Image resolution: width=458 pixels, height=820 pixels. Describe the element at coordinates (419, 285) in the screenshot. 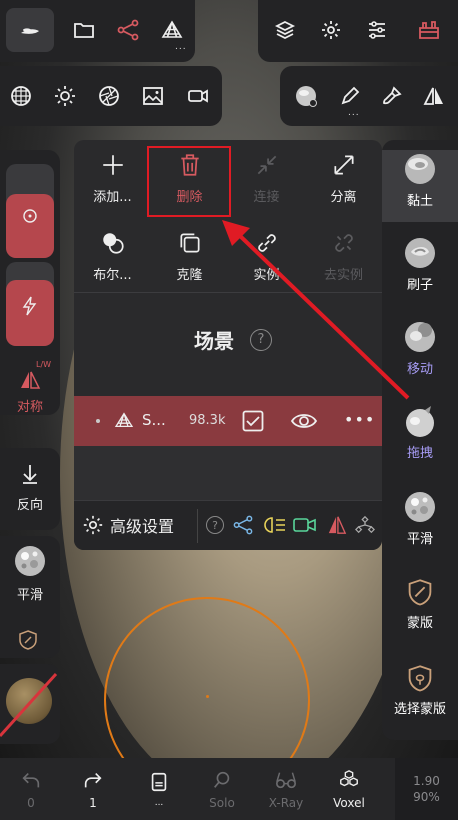

I see `brush-label: 刷子` at that location.